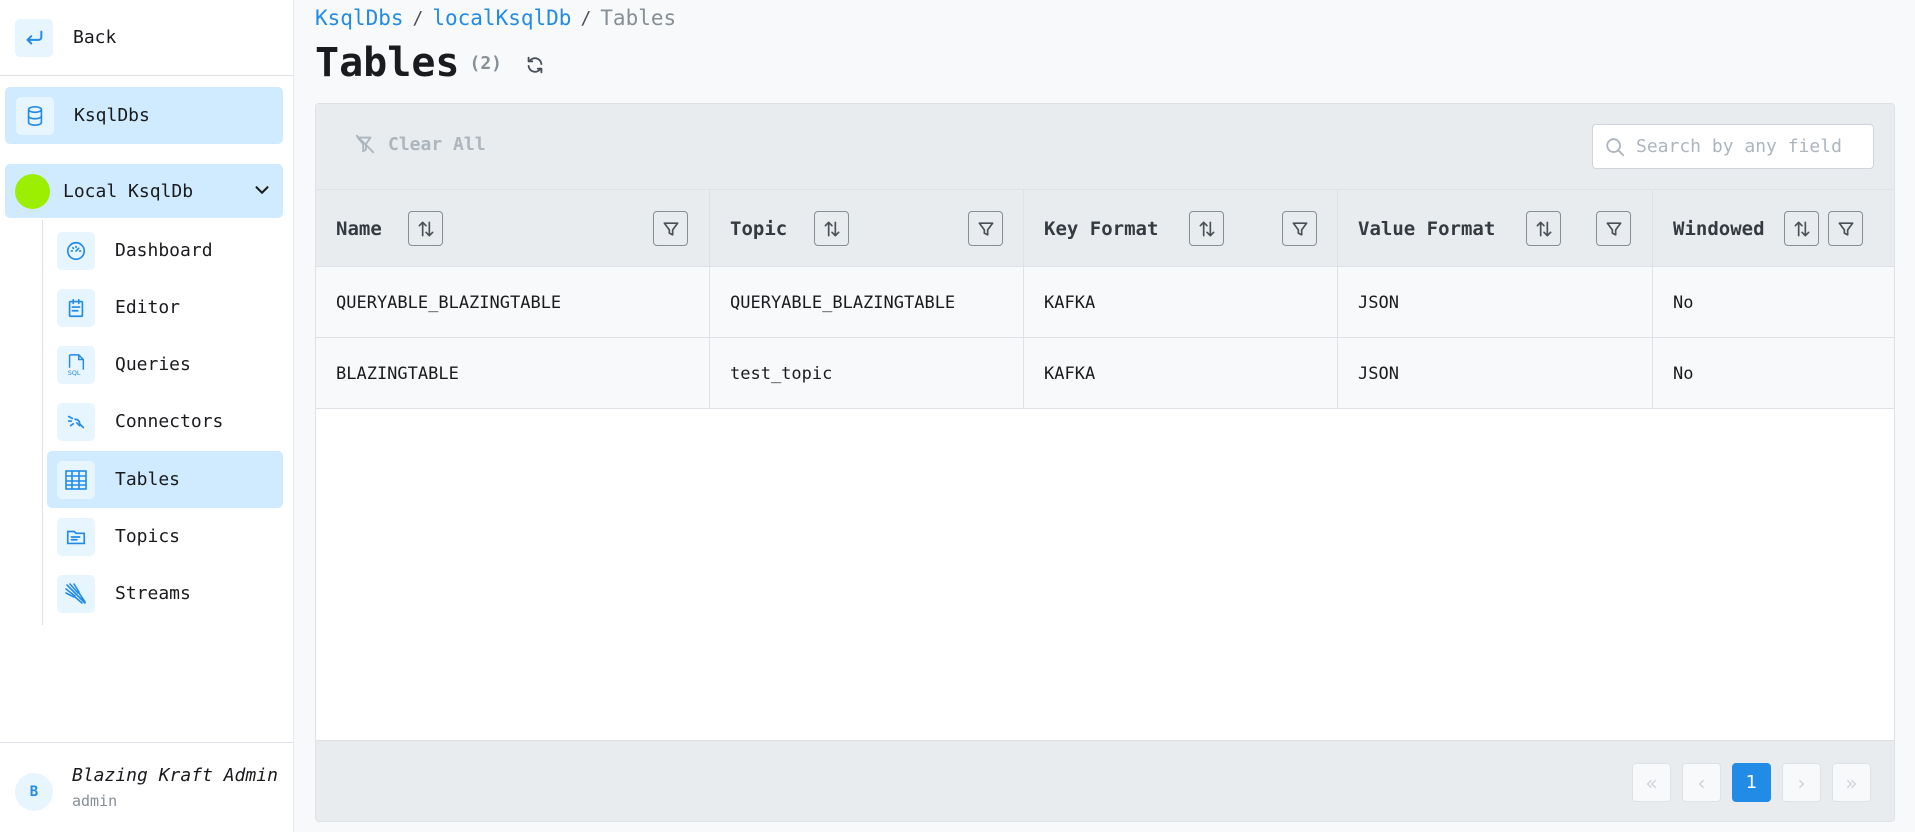  Describe the element at coordinates (128, 191) in the screenshot. I see `cluster-label: Local KsqlDb` at that location.